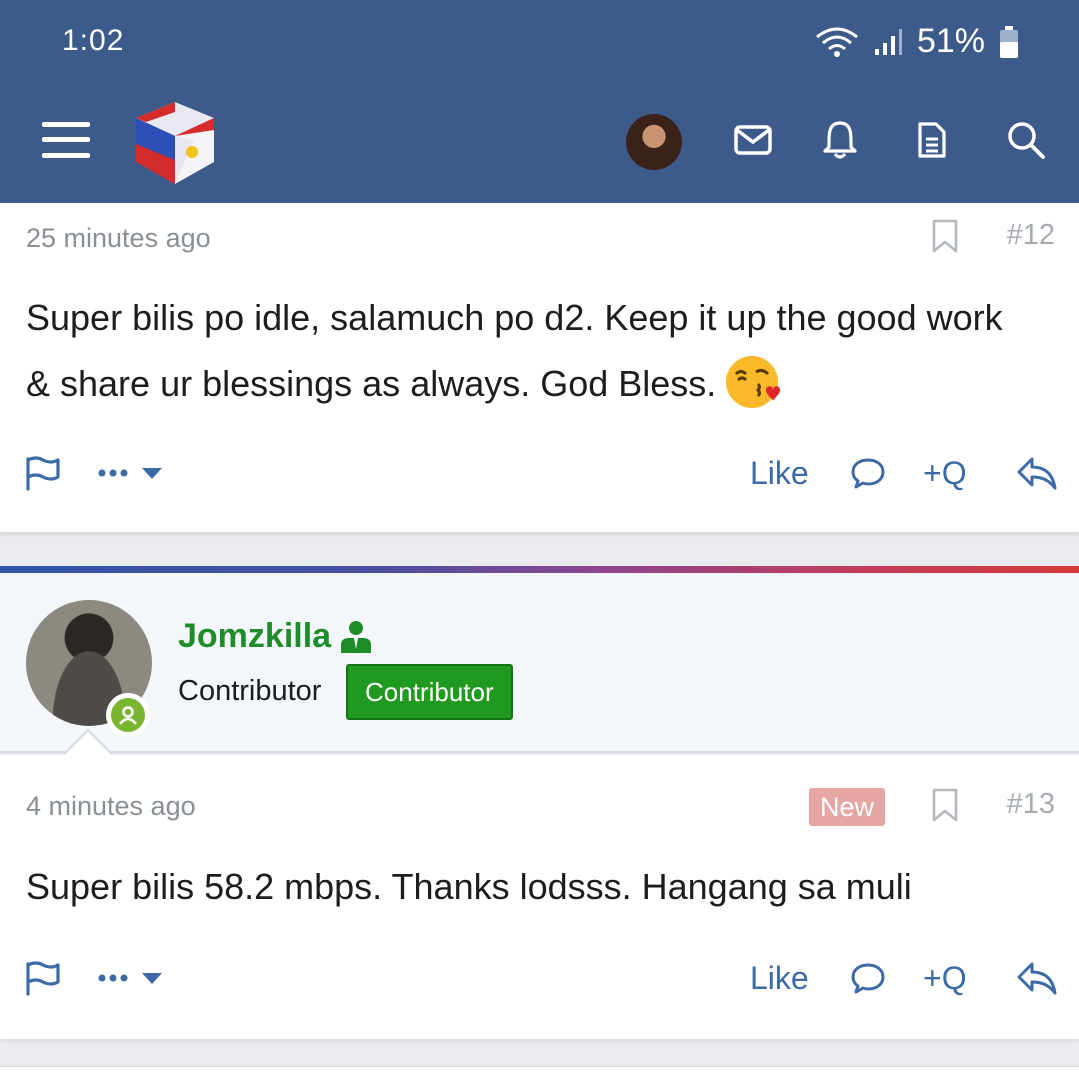  I want to click on battery-percent: 51%, so click(950, 41).